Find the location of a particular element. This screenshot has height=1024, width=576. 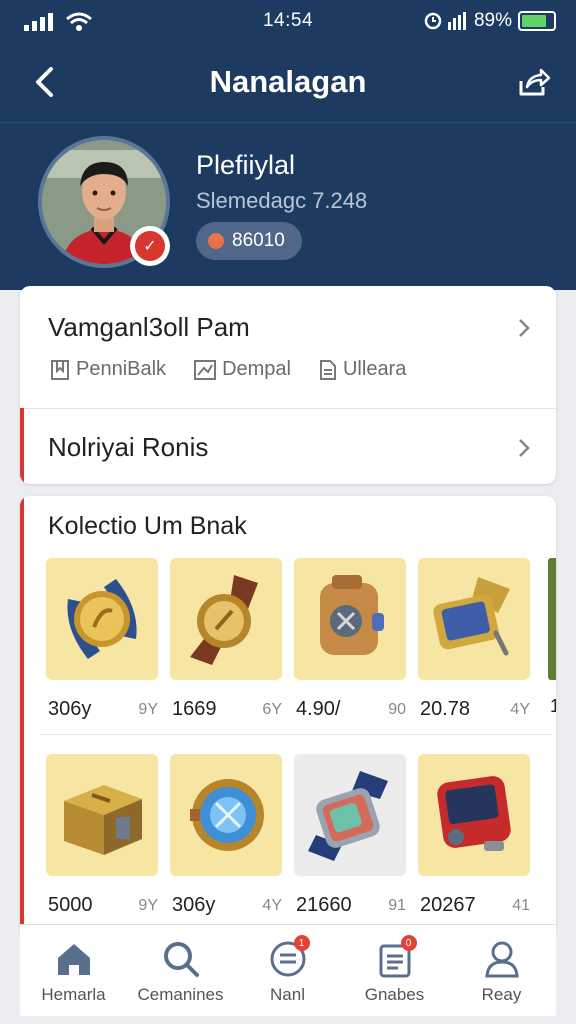

bottom-tab-bar: Hemarla Cemanines 1 Nanl 0 Gnabes Reay is located at coordinates (288, 970).